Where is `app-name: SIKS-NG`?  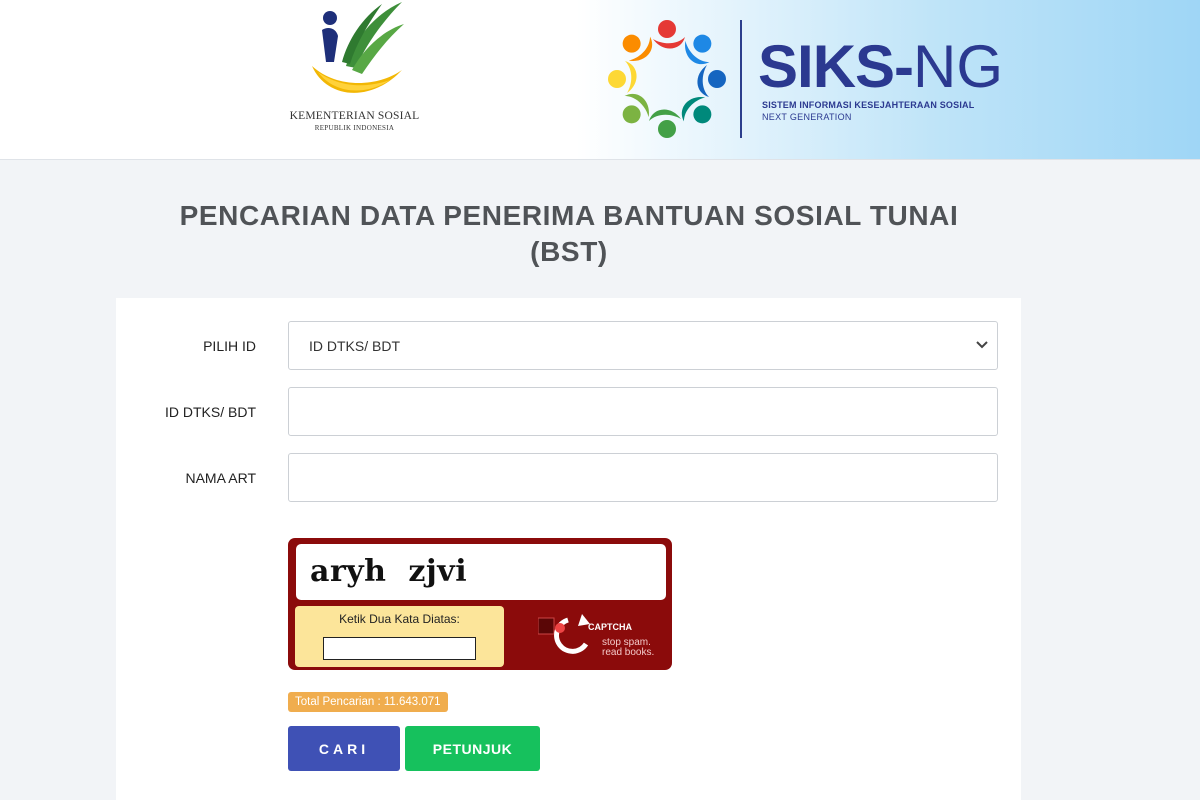
app-name: SIKS-NG is located at coordinates (880, 67).